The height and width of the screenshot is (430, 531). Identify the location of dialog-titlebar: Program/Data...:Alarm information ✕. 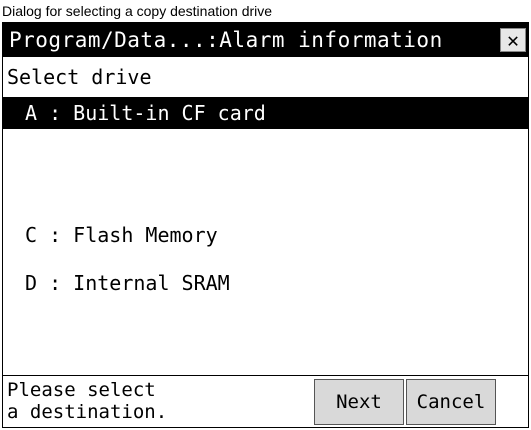
(265, 40).